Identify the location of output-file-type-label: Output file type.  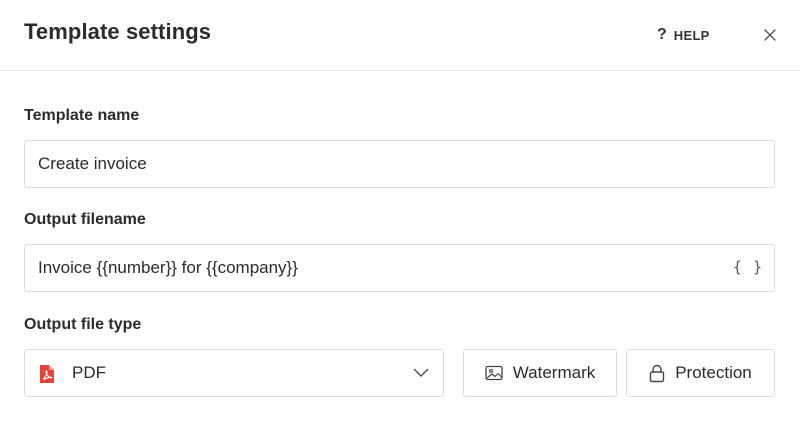
(83, 324).